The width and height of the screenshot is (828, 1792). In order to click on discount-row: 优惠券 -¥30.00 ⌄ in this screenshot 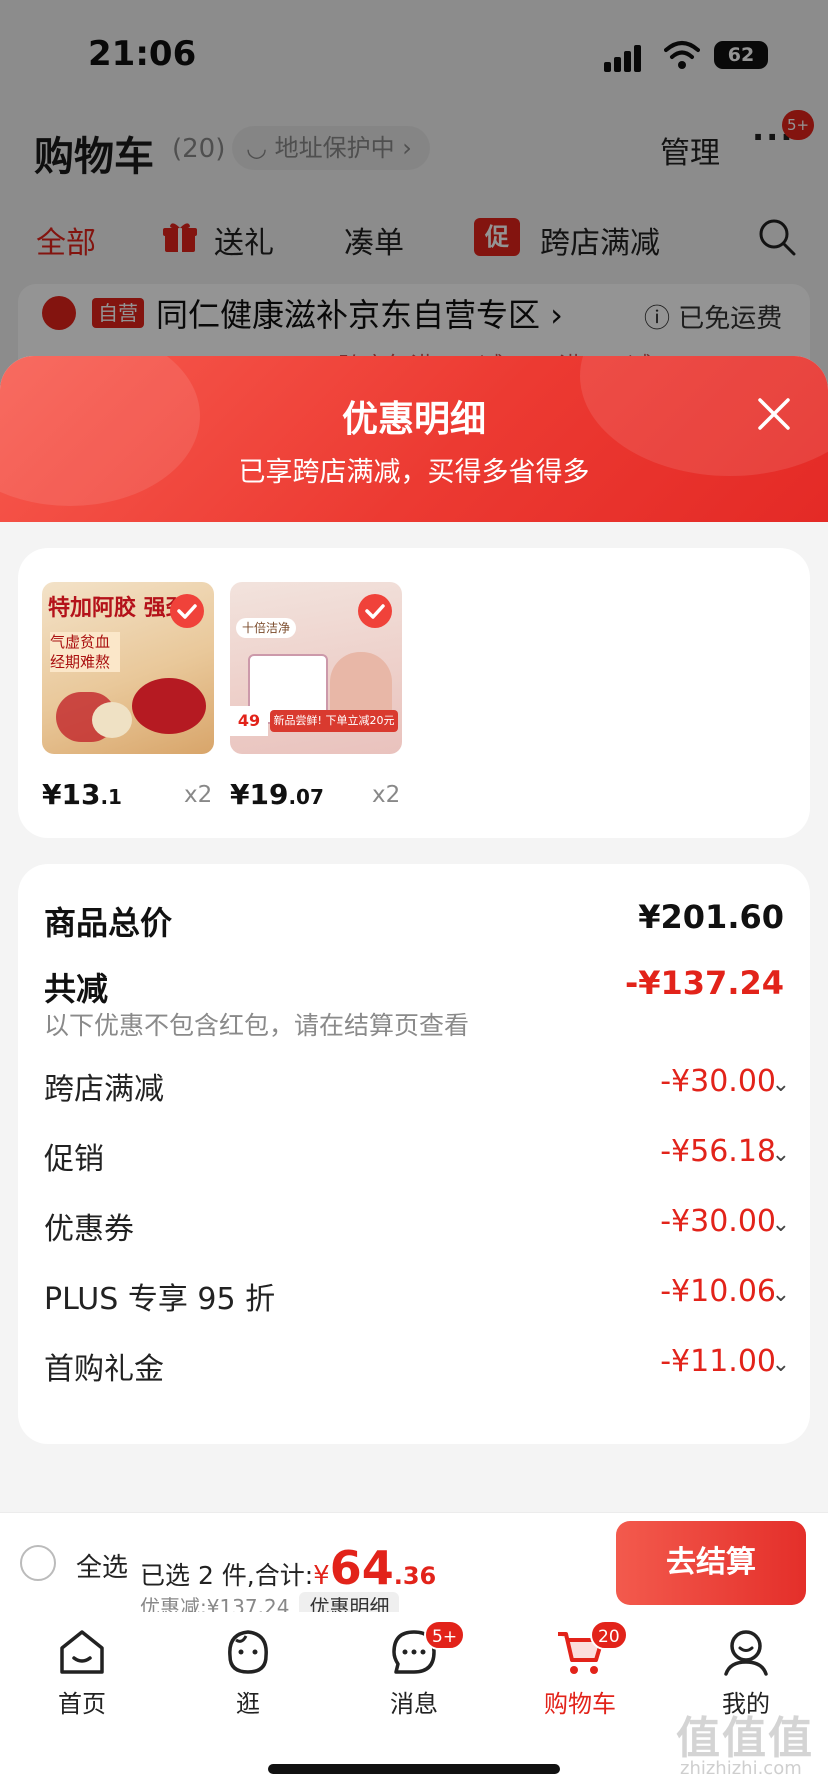, I will do `click(417, 1226)`.